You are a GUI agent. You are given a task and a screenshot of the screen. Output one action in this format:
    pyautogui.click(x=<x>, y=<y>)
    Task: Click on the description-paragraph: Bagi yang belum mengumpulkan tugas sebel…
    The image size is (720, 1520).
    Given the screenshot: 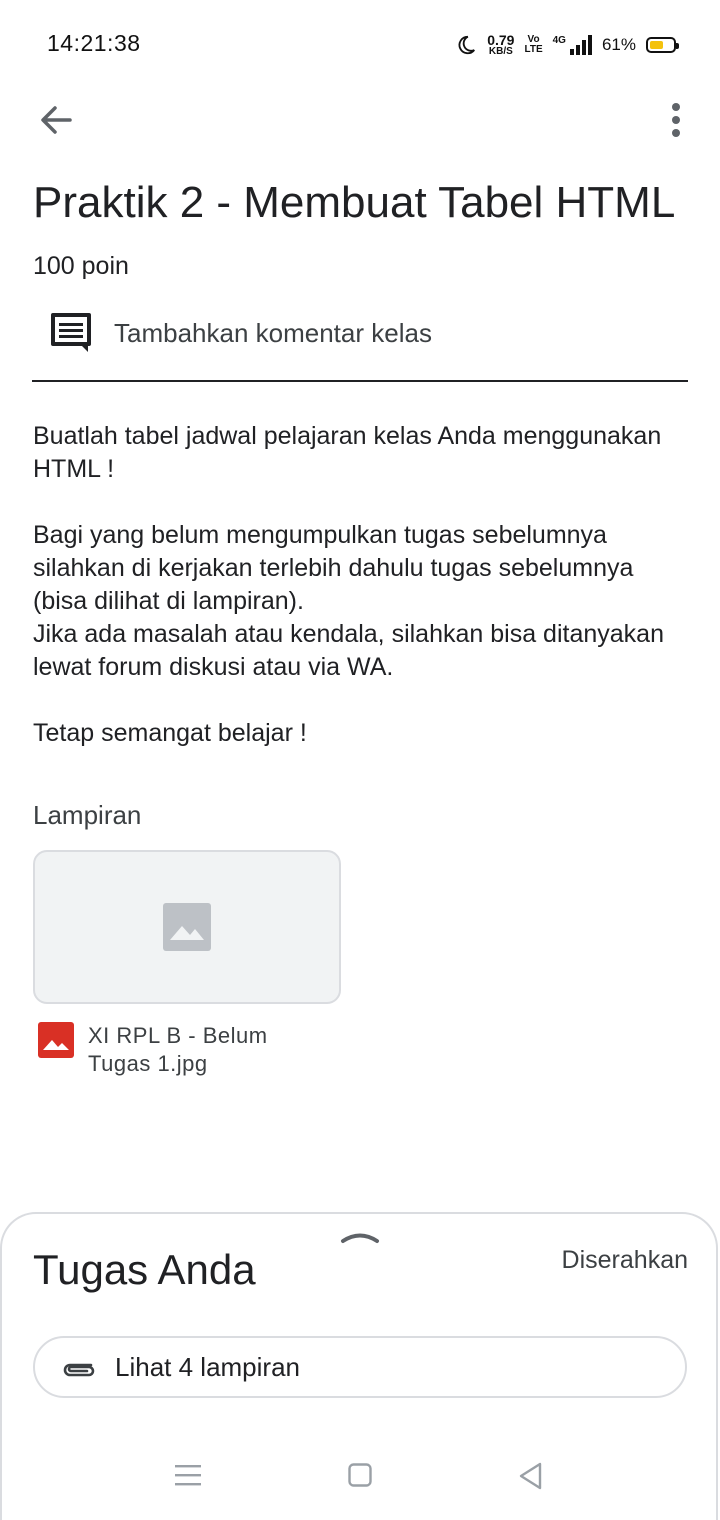 What is the action you would take?
    pyautogui.click(x=348, y=601)
    